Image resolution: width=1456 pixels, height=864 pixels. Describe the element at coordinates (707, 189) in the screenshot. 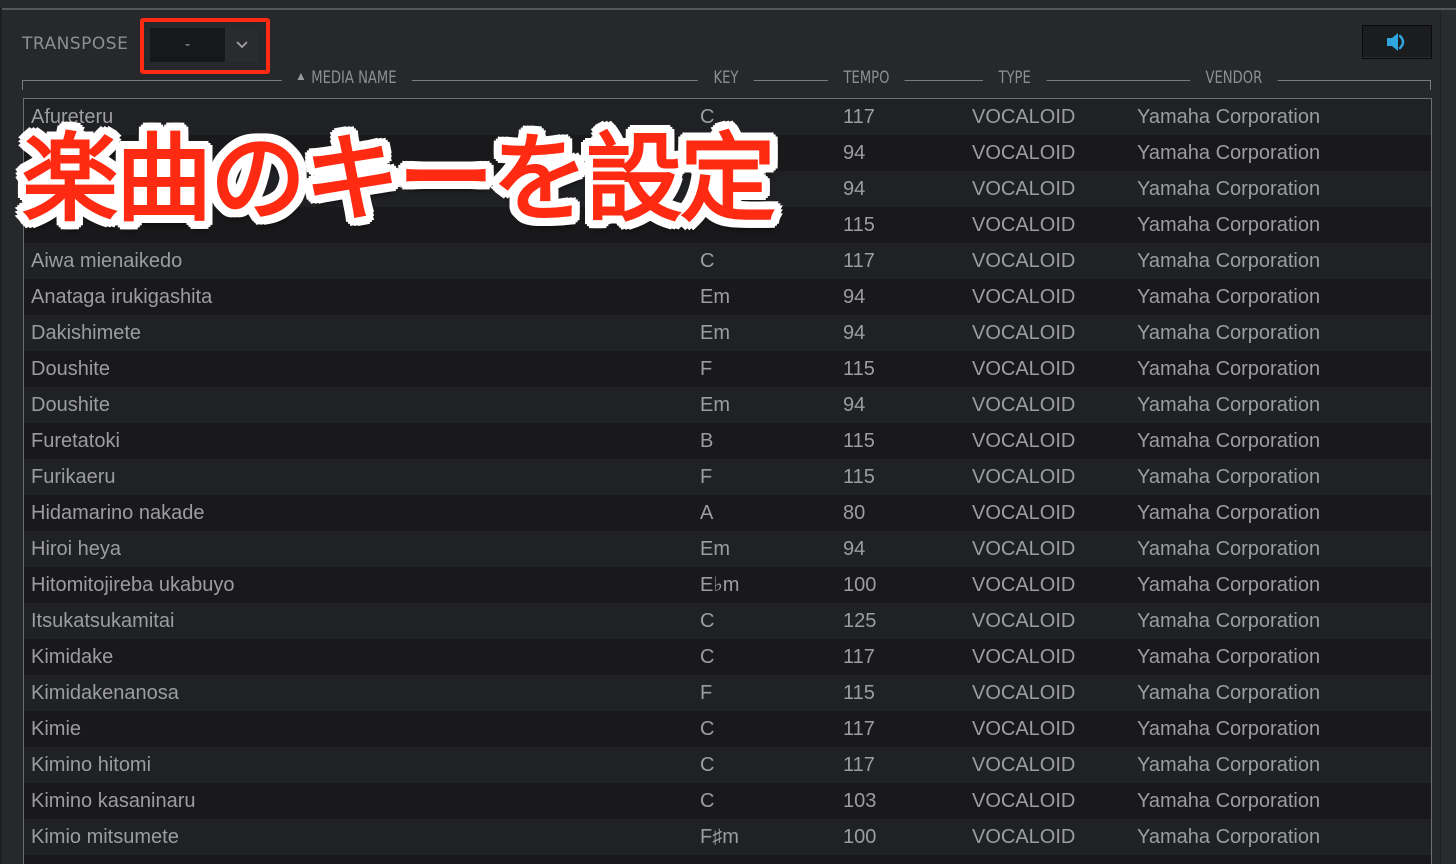

I see `cell-key: E` at that location.